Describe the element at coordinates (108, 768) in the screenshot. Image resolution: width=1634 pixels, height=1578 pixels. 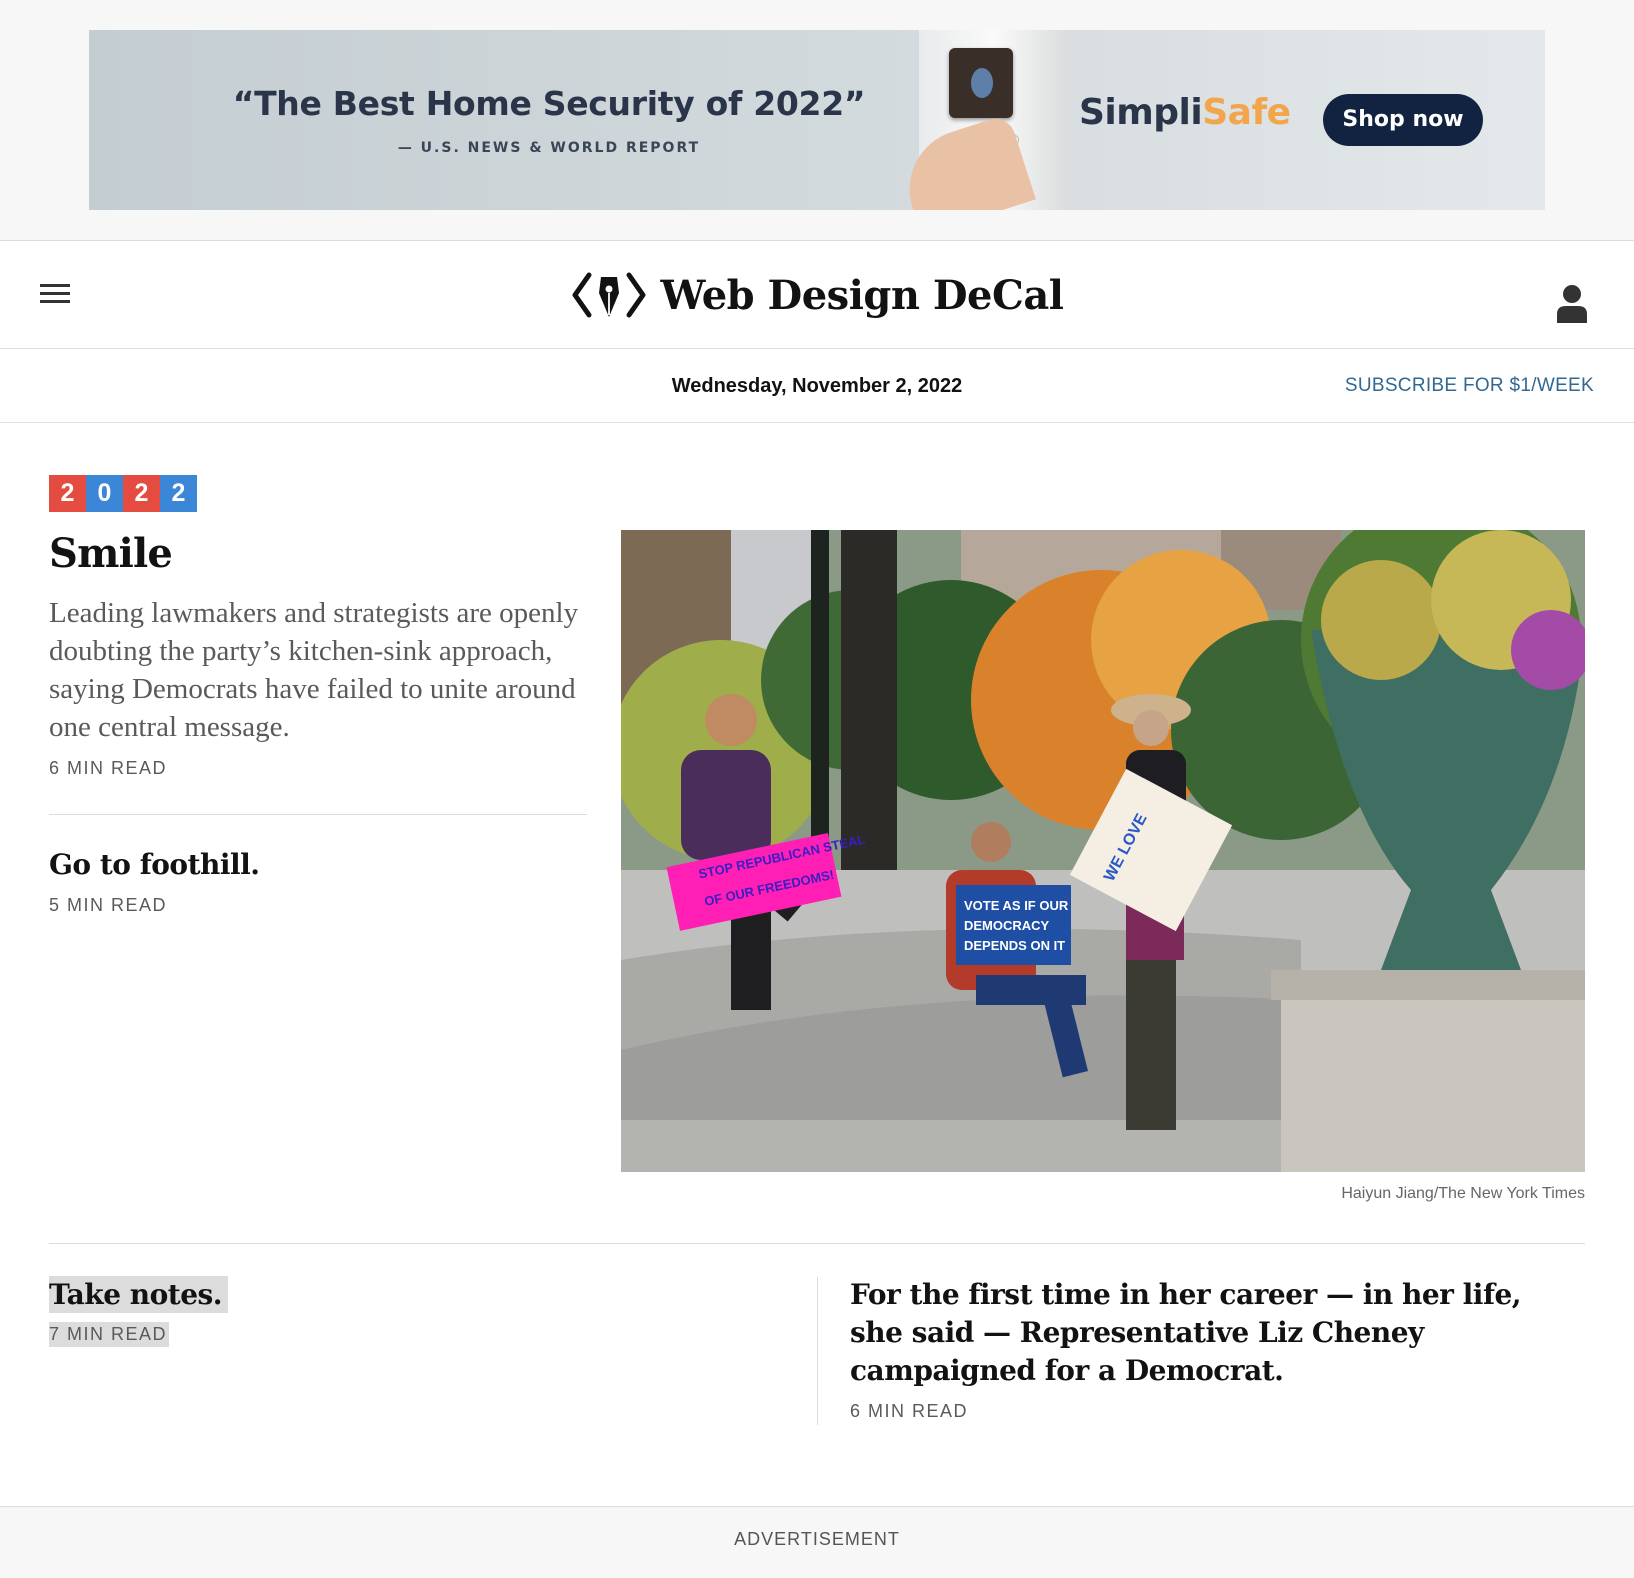
I see `main-story-read-time: 6 MIN READ` at that location.